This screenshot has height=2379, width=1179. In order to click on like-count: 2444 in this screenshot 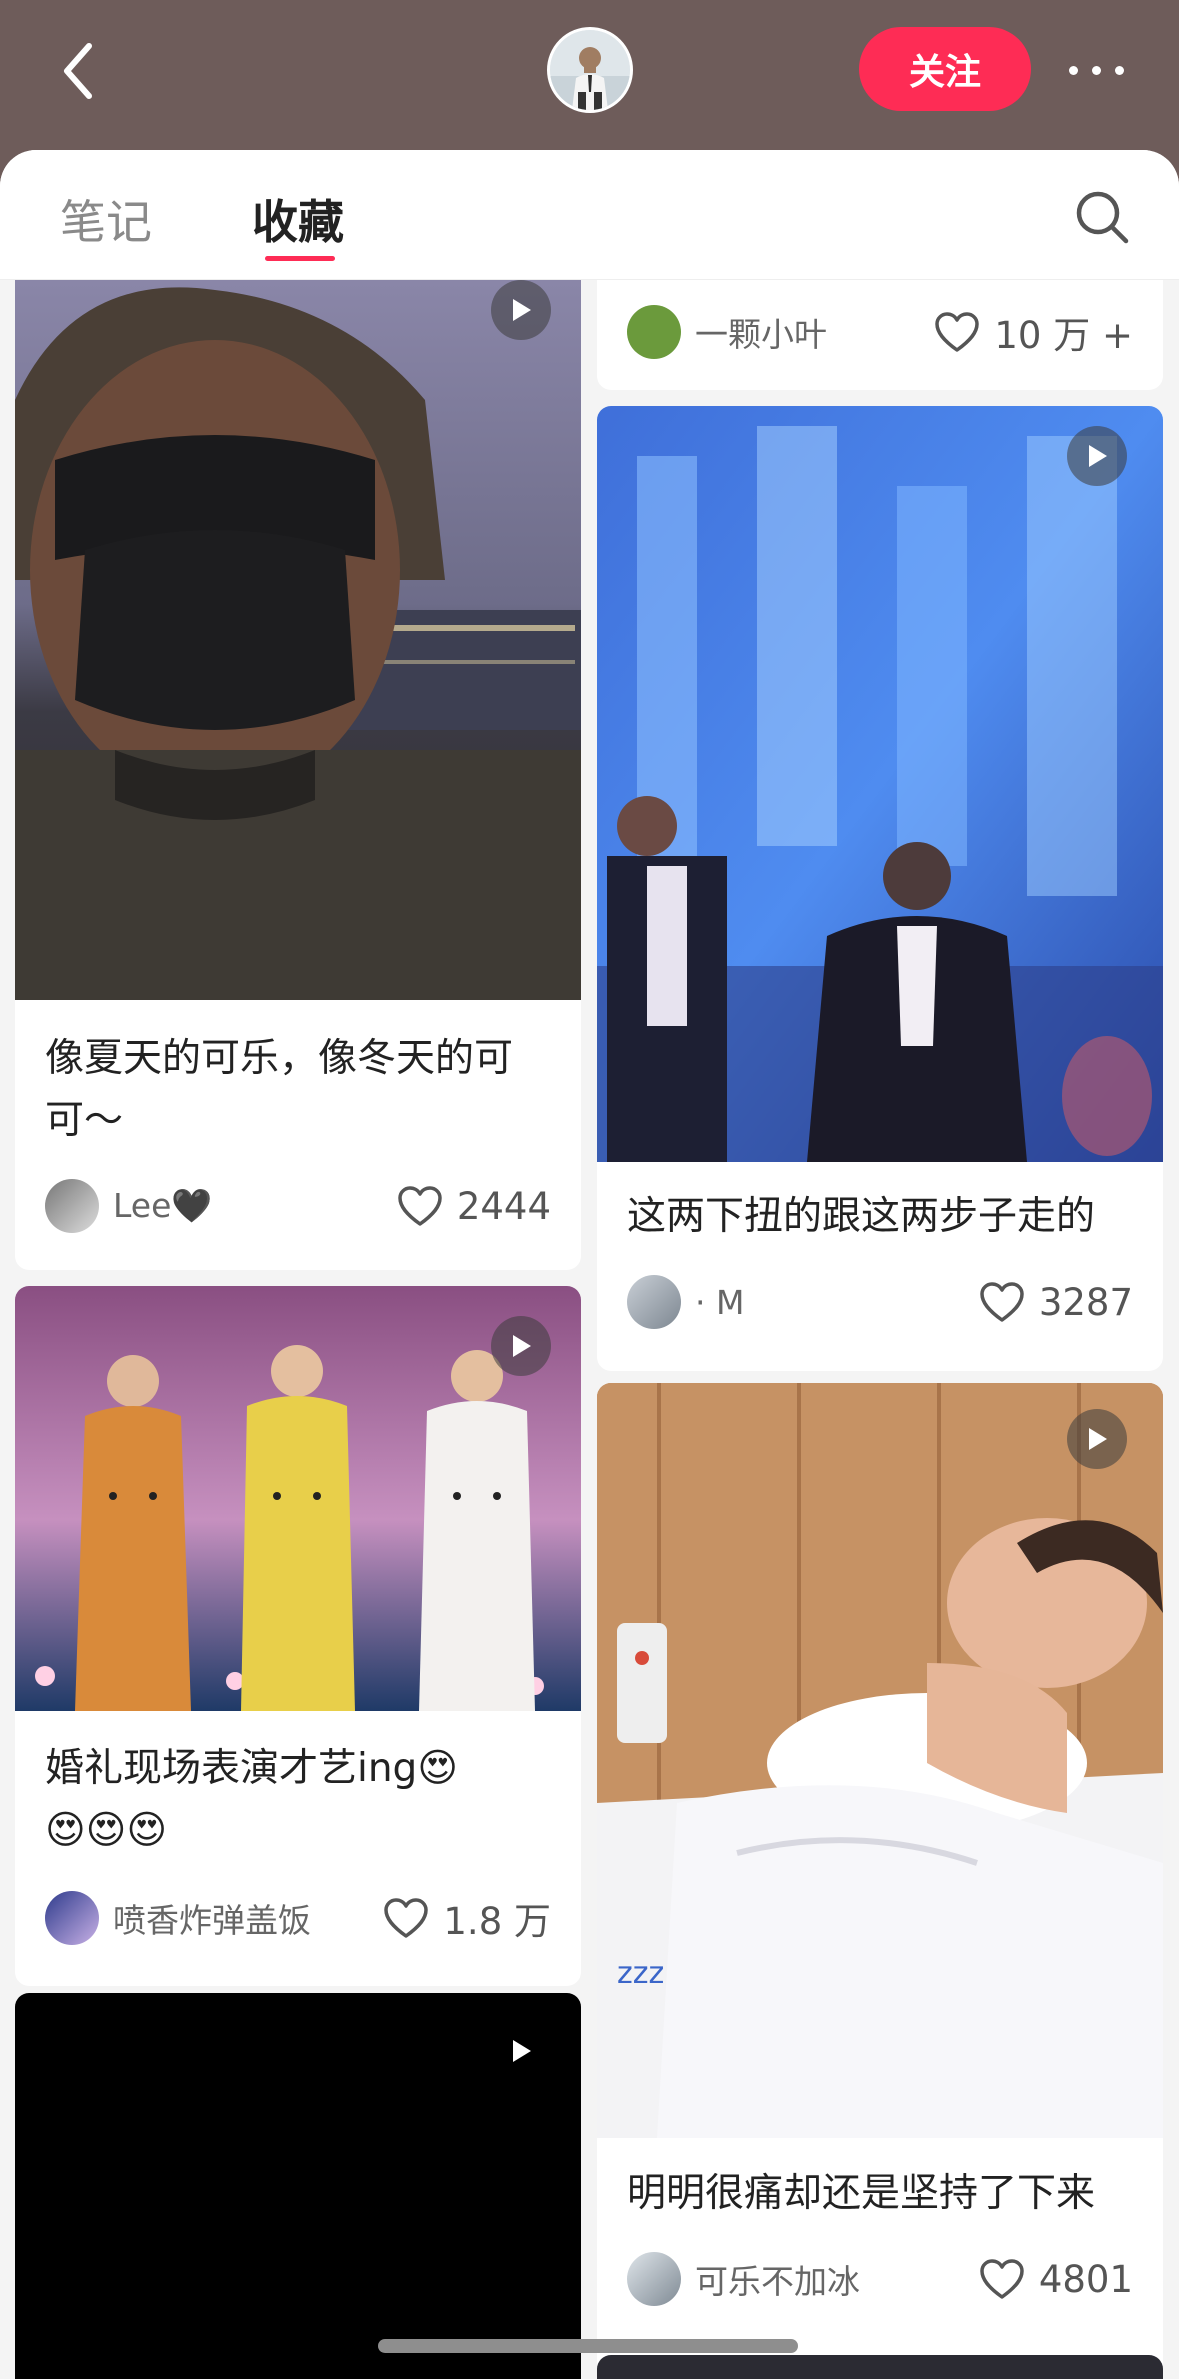, I will do `click(503, 1206)`.